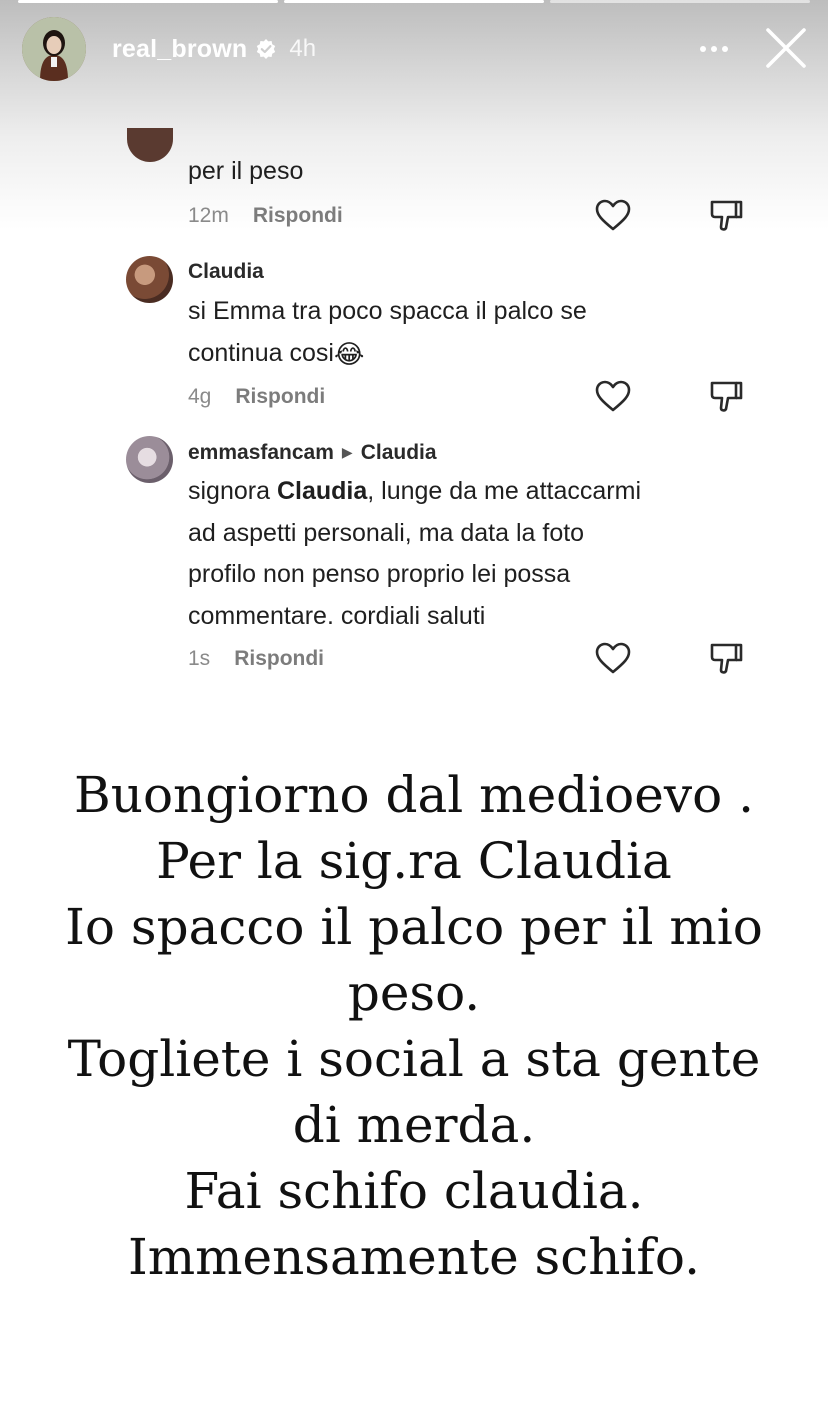 This screenshot has width=828, height=1419. What do you see at coordinates (504, 491) in the screenshot?
I see `comment-text-part: , lunge da me attaccarmi` at bounding box center [504, 491].